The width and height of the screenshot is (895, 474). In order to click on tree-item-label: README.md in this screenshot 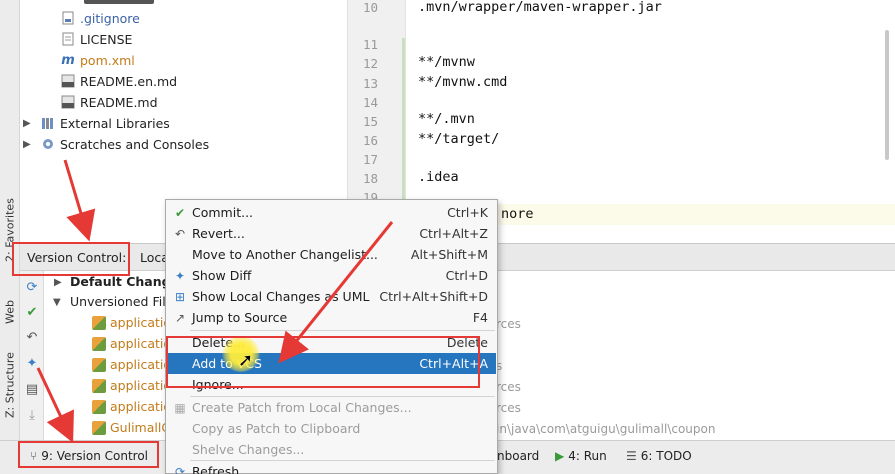, I will do `click(119, 102)`.